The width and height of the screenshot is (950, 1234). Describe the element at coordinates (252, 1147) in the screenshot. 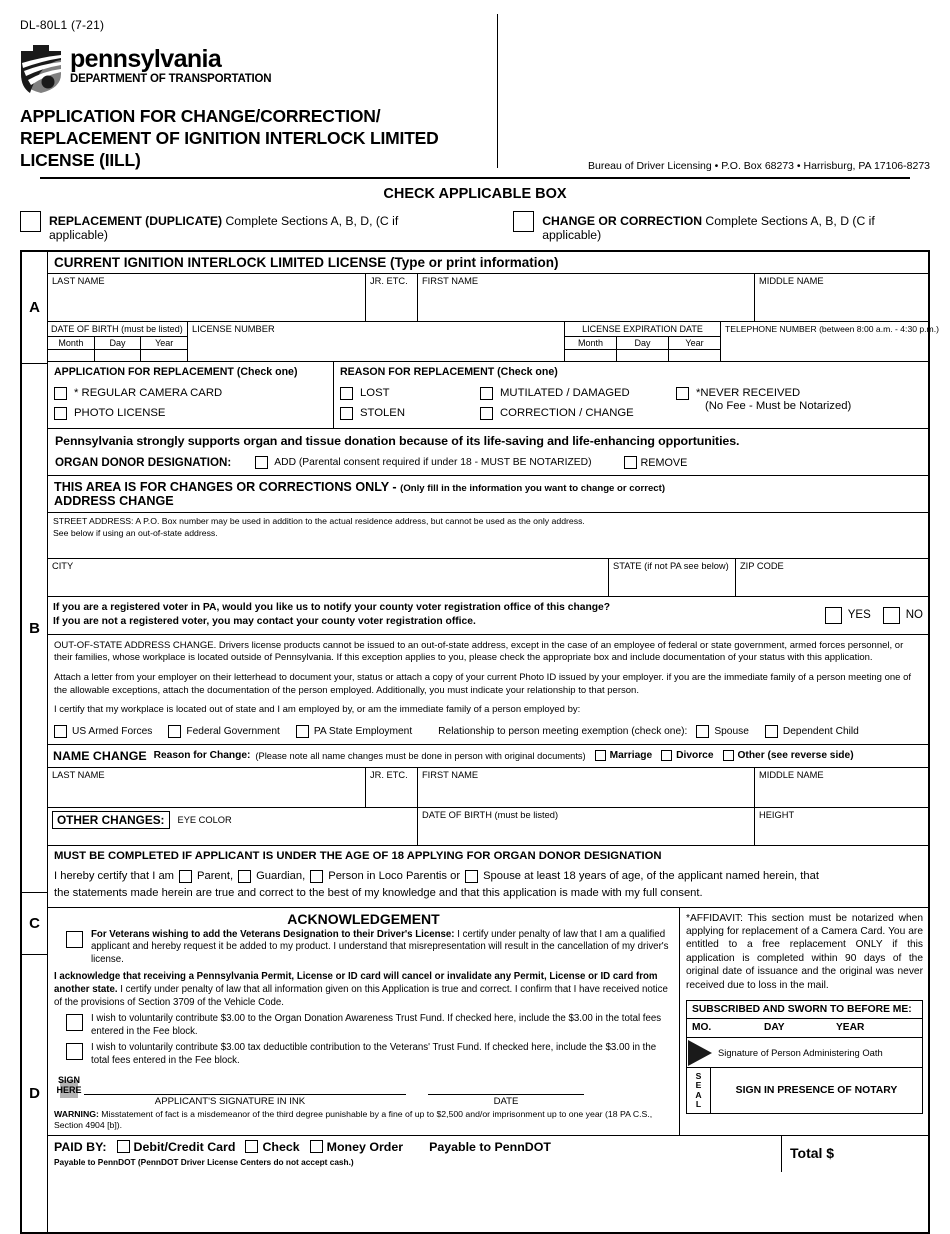

I see `check-checkbox` at that location.